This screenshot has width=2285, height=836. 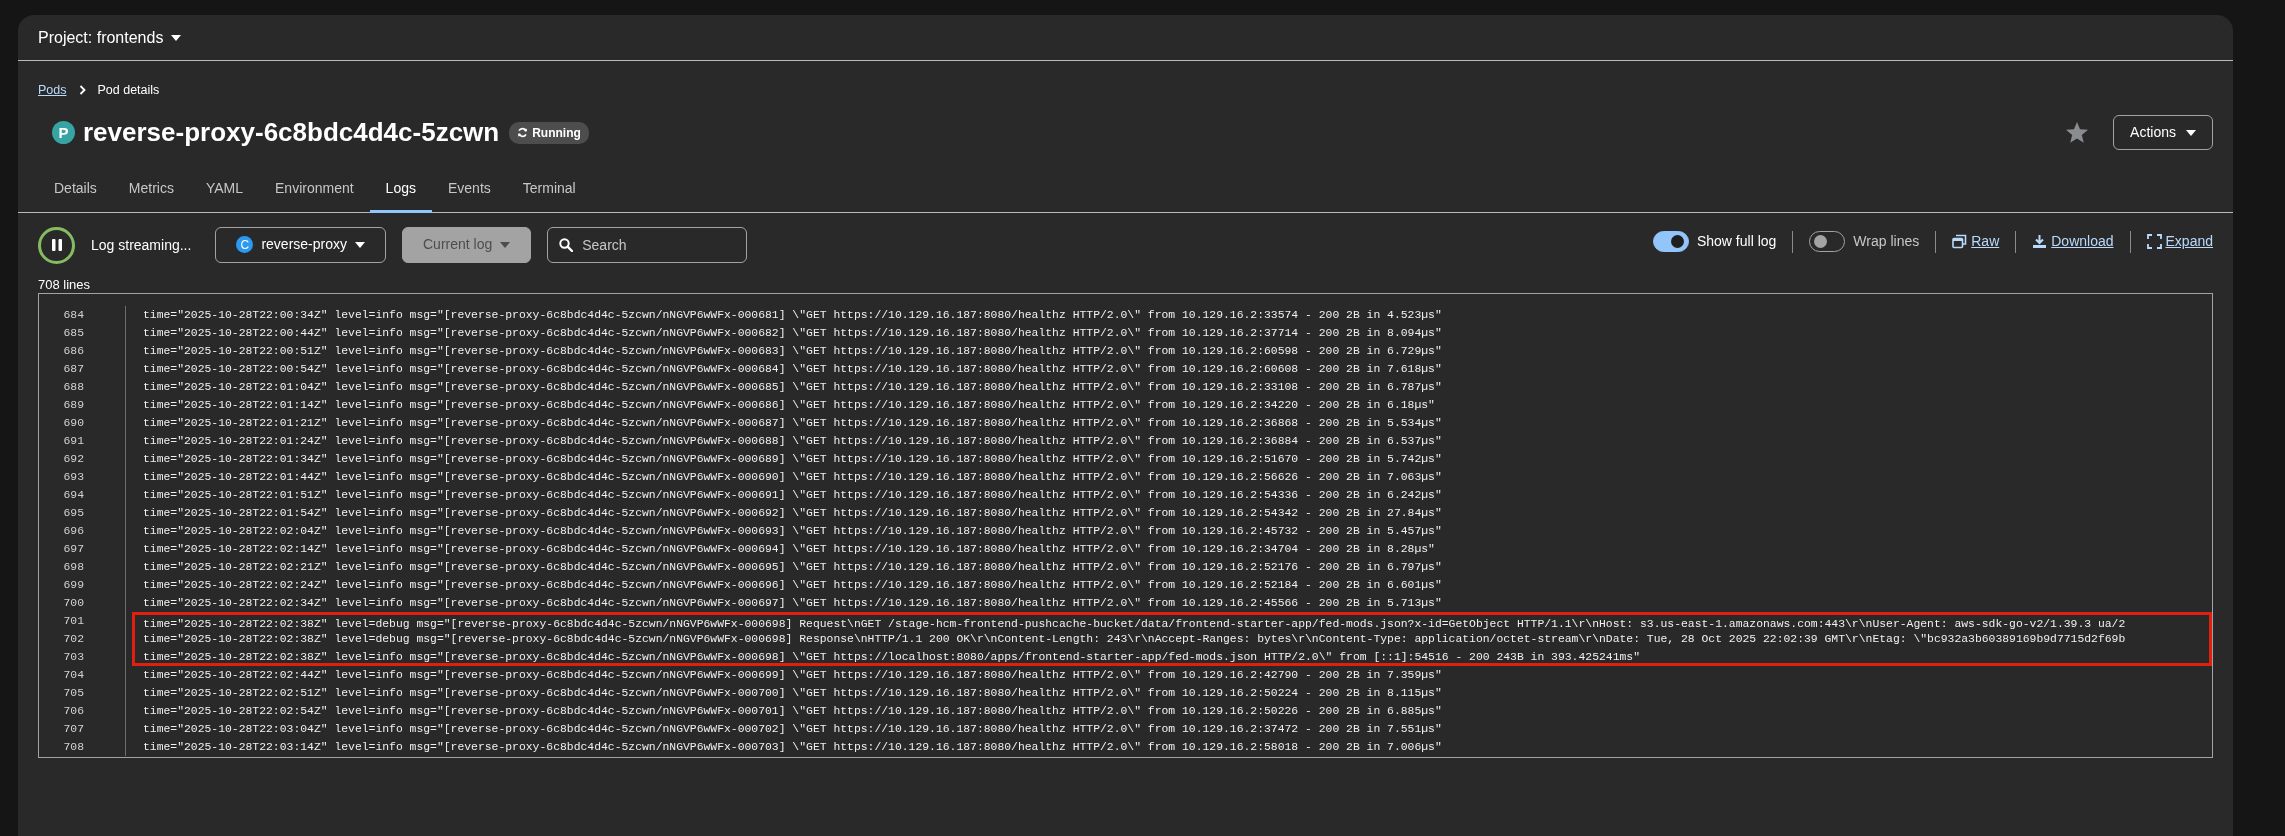 What do you see at coordinates (82, 440) in the screenshot?
I see `line-number: 691` at bounding box center [82, 440].